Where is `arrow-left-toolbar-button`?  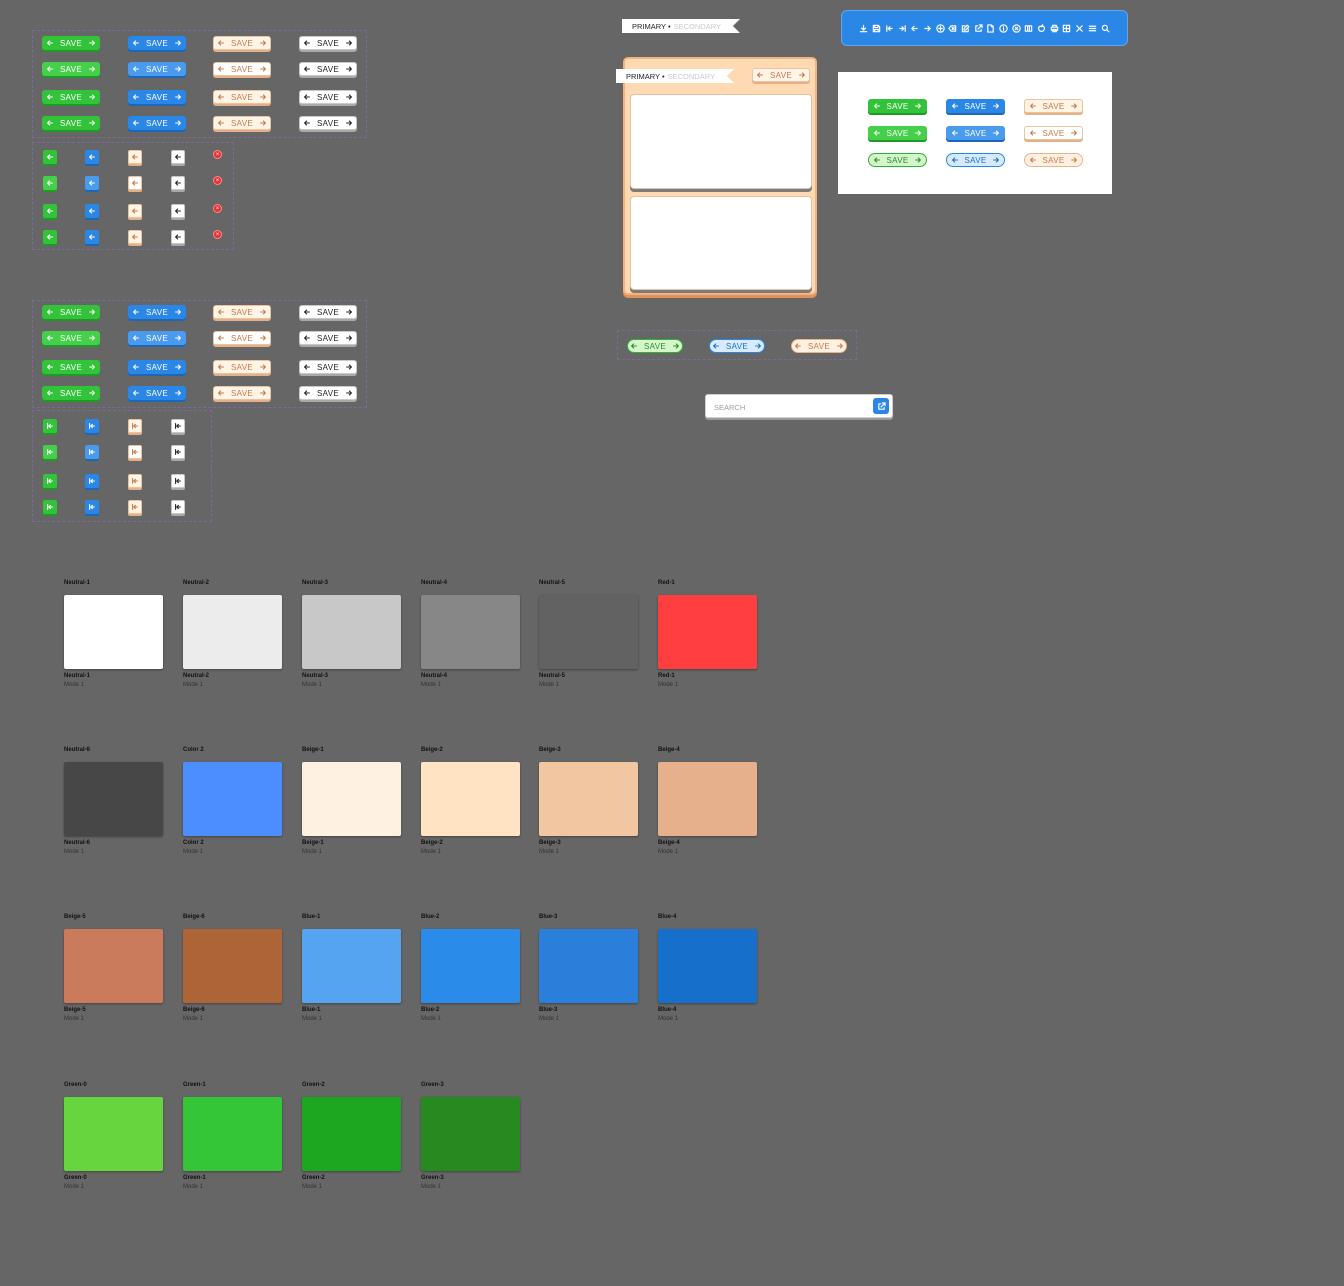
arrow-left-toolbar-button is located at coordinates (914, 28).